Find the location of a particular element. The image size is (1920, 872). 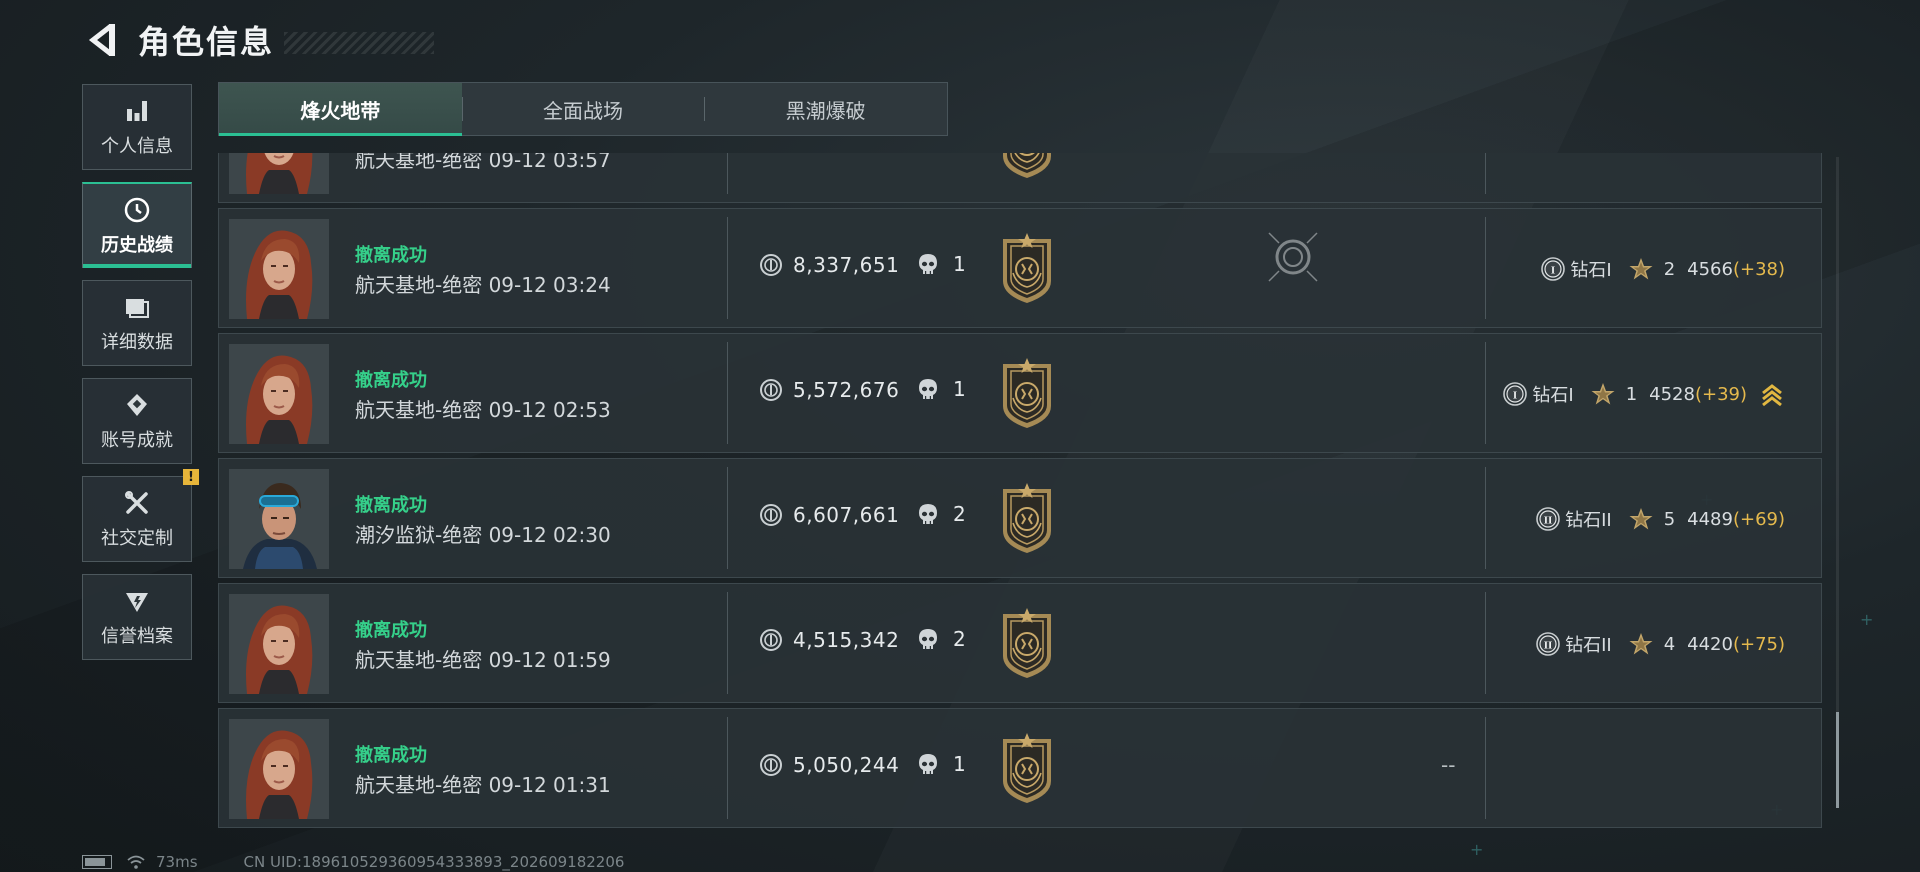

rank-name: 钻石II is located at coordinates (1588, 520).